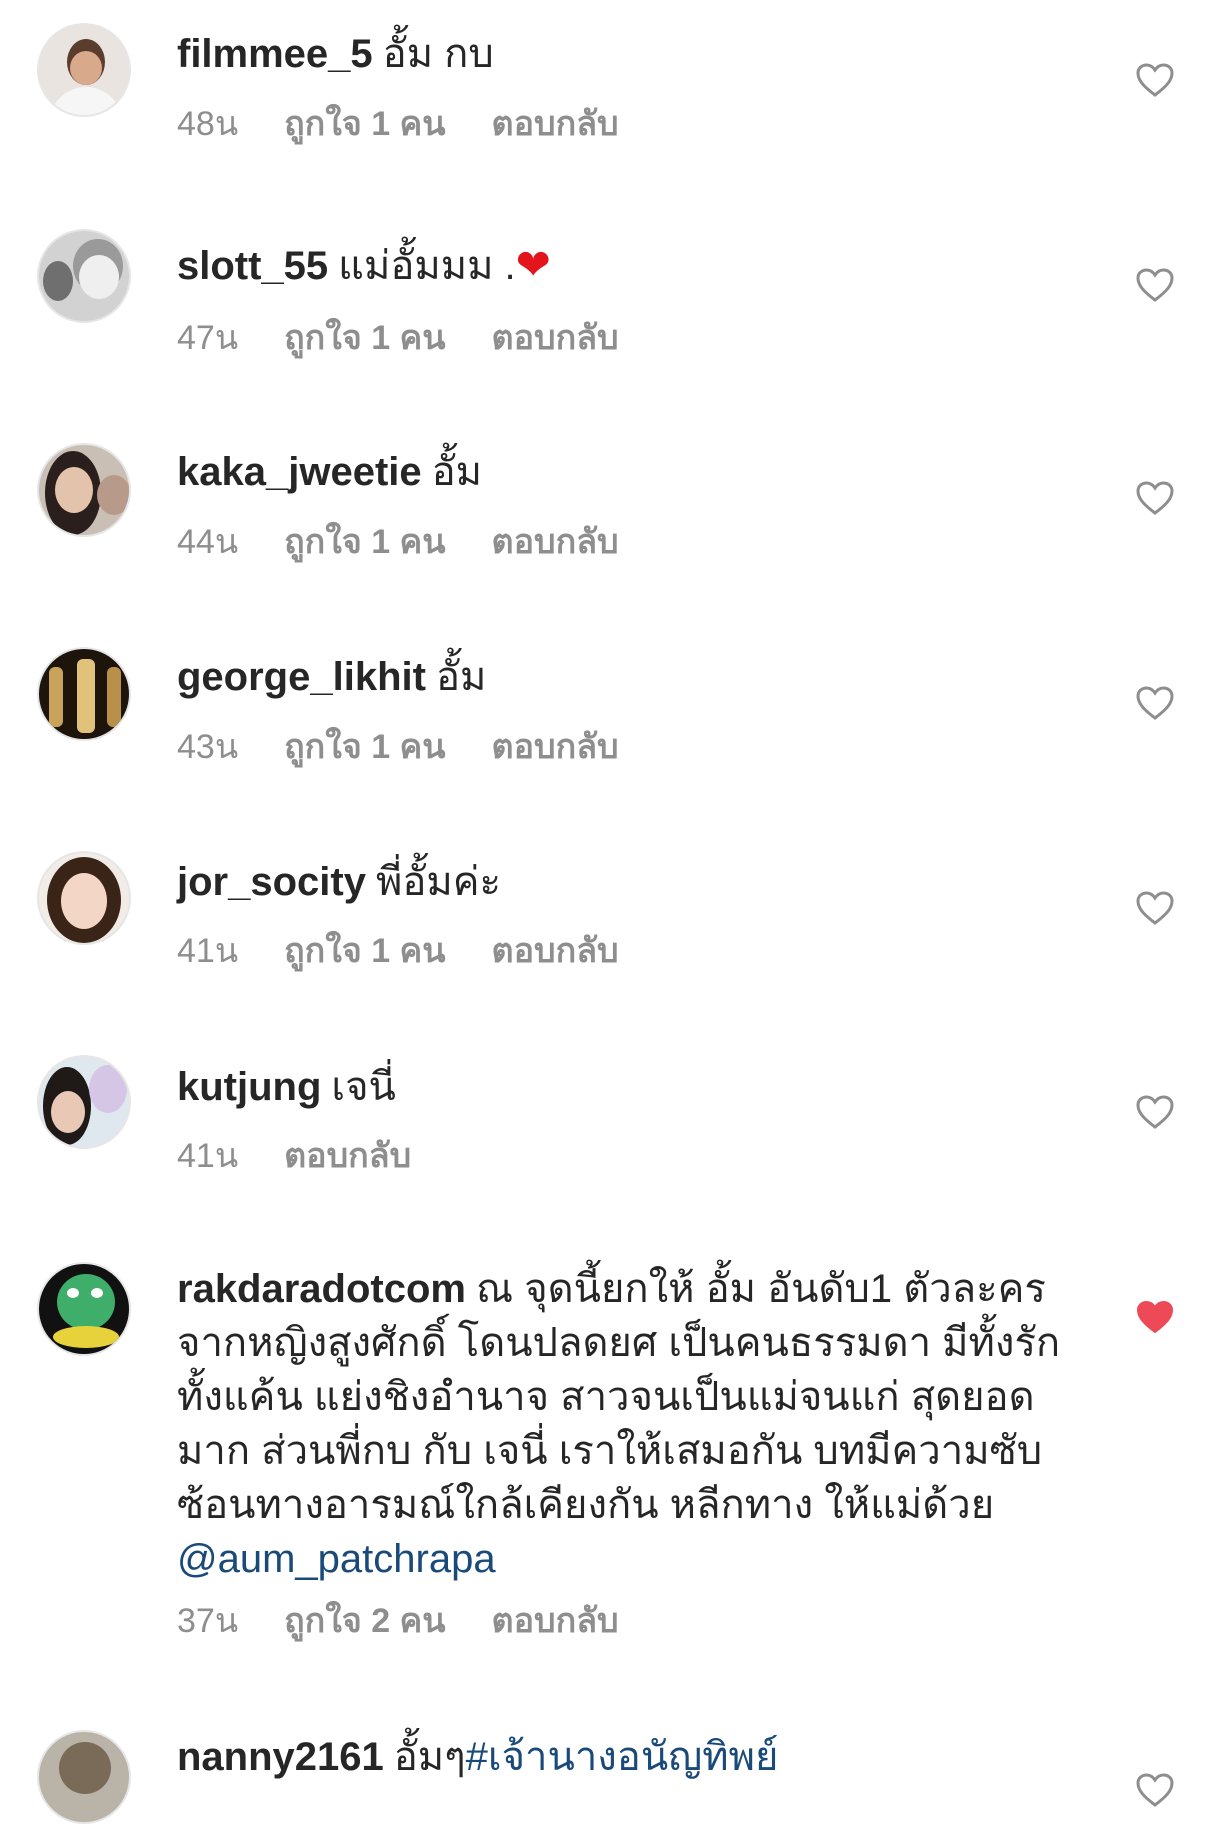  I want to click on comment-time: 47น, so click(208, 338).